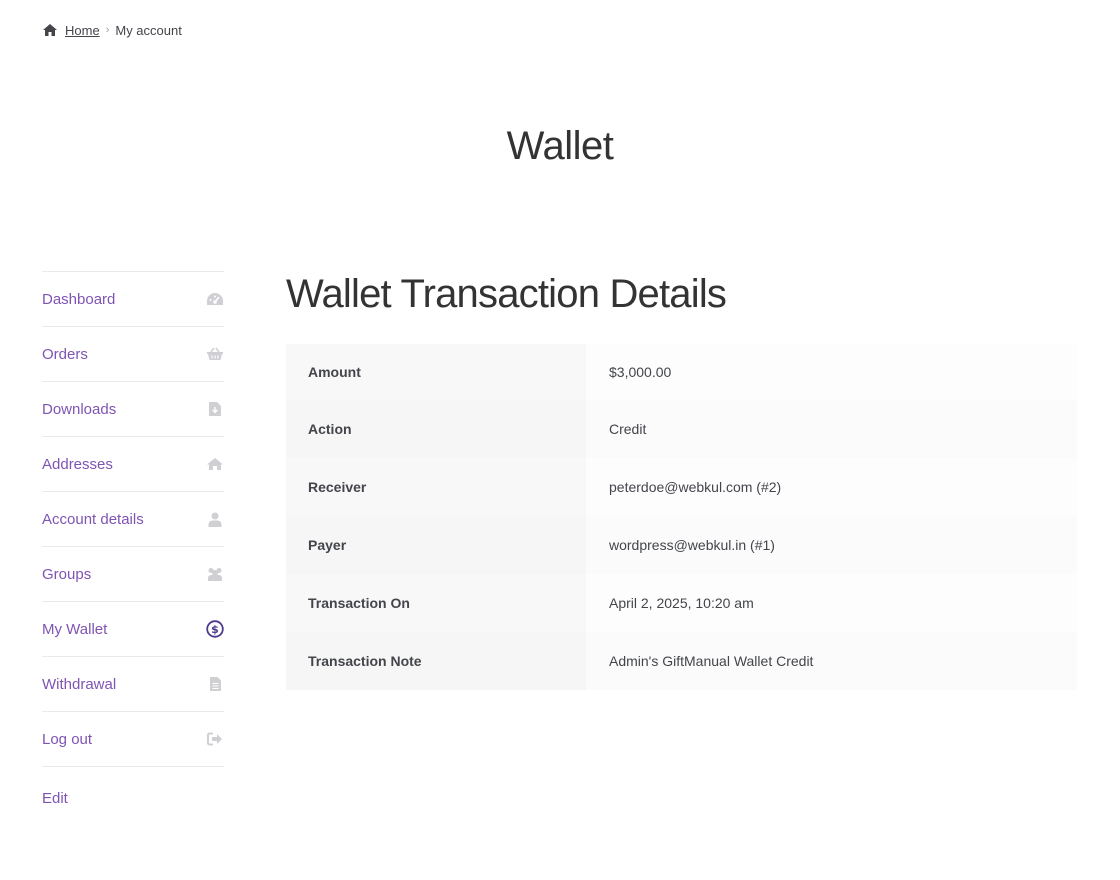 The height and width of the screenshot is (880, 1120). I want to click on dollar-circle-icon: $, so click(215, 629).